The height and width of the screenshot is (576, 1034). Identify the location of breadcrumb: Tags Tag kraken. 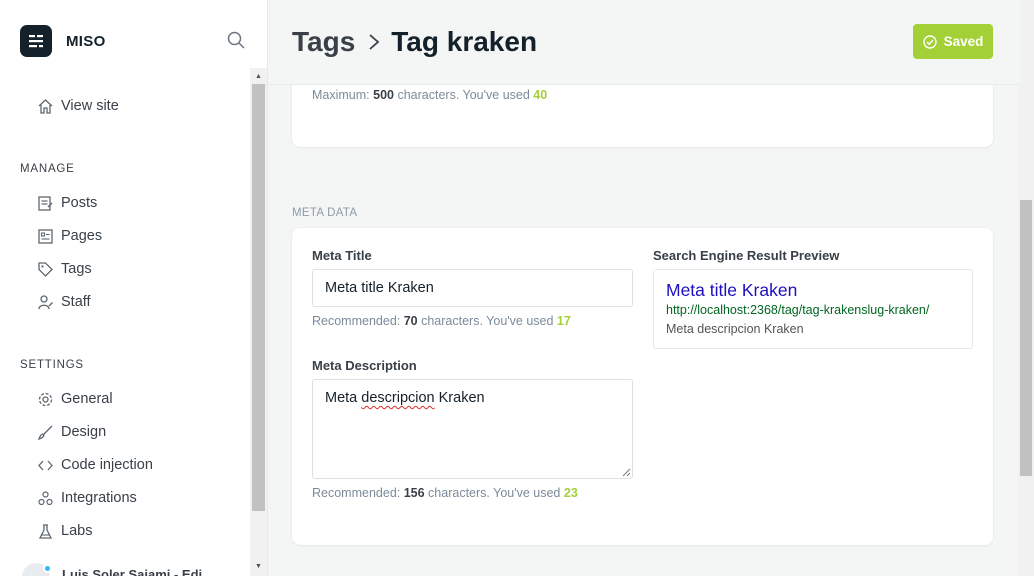
(414, 42).